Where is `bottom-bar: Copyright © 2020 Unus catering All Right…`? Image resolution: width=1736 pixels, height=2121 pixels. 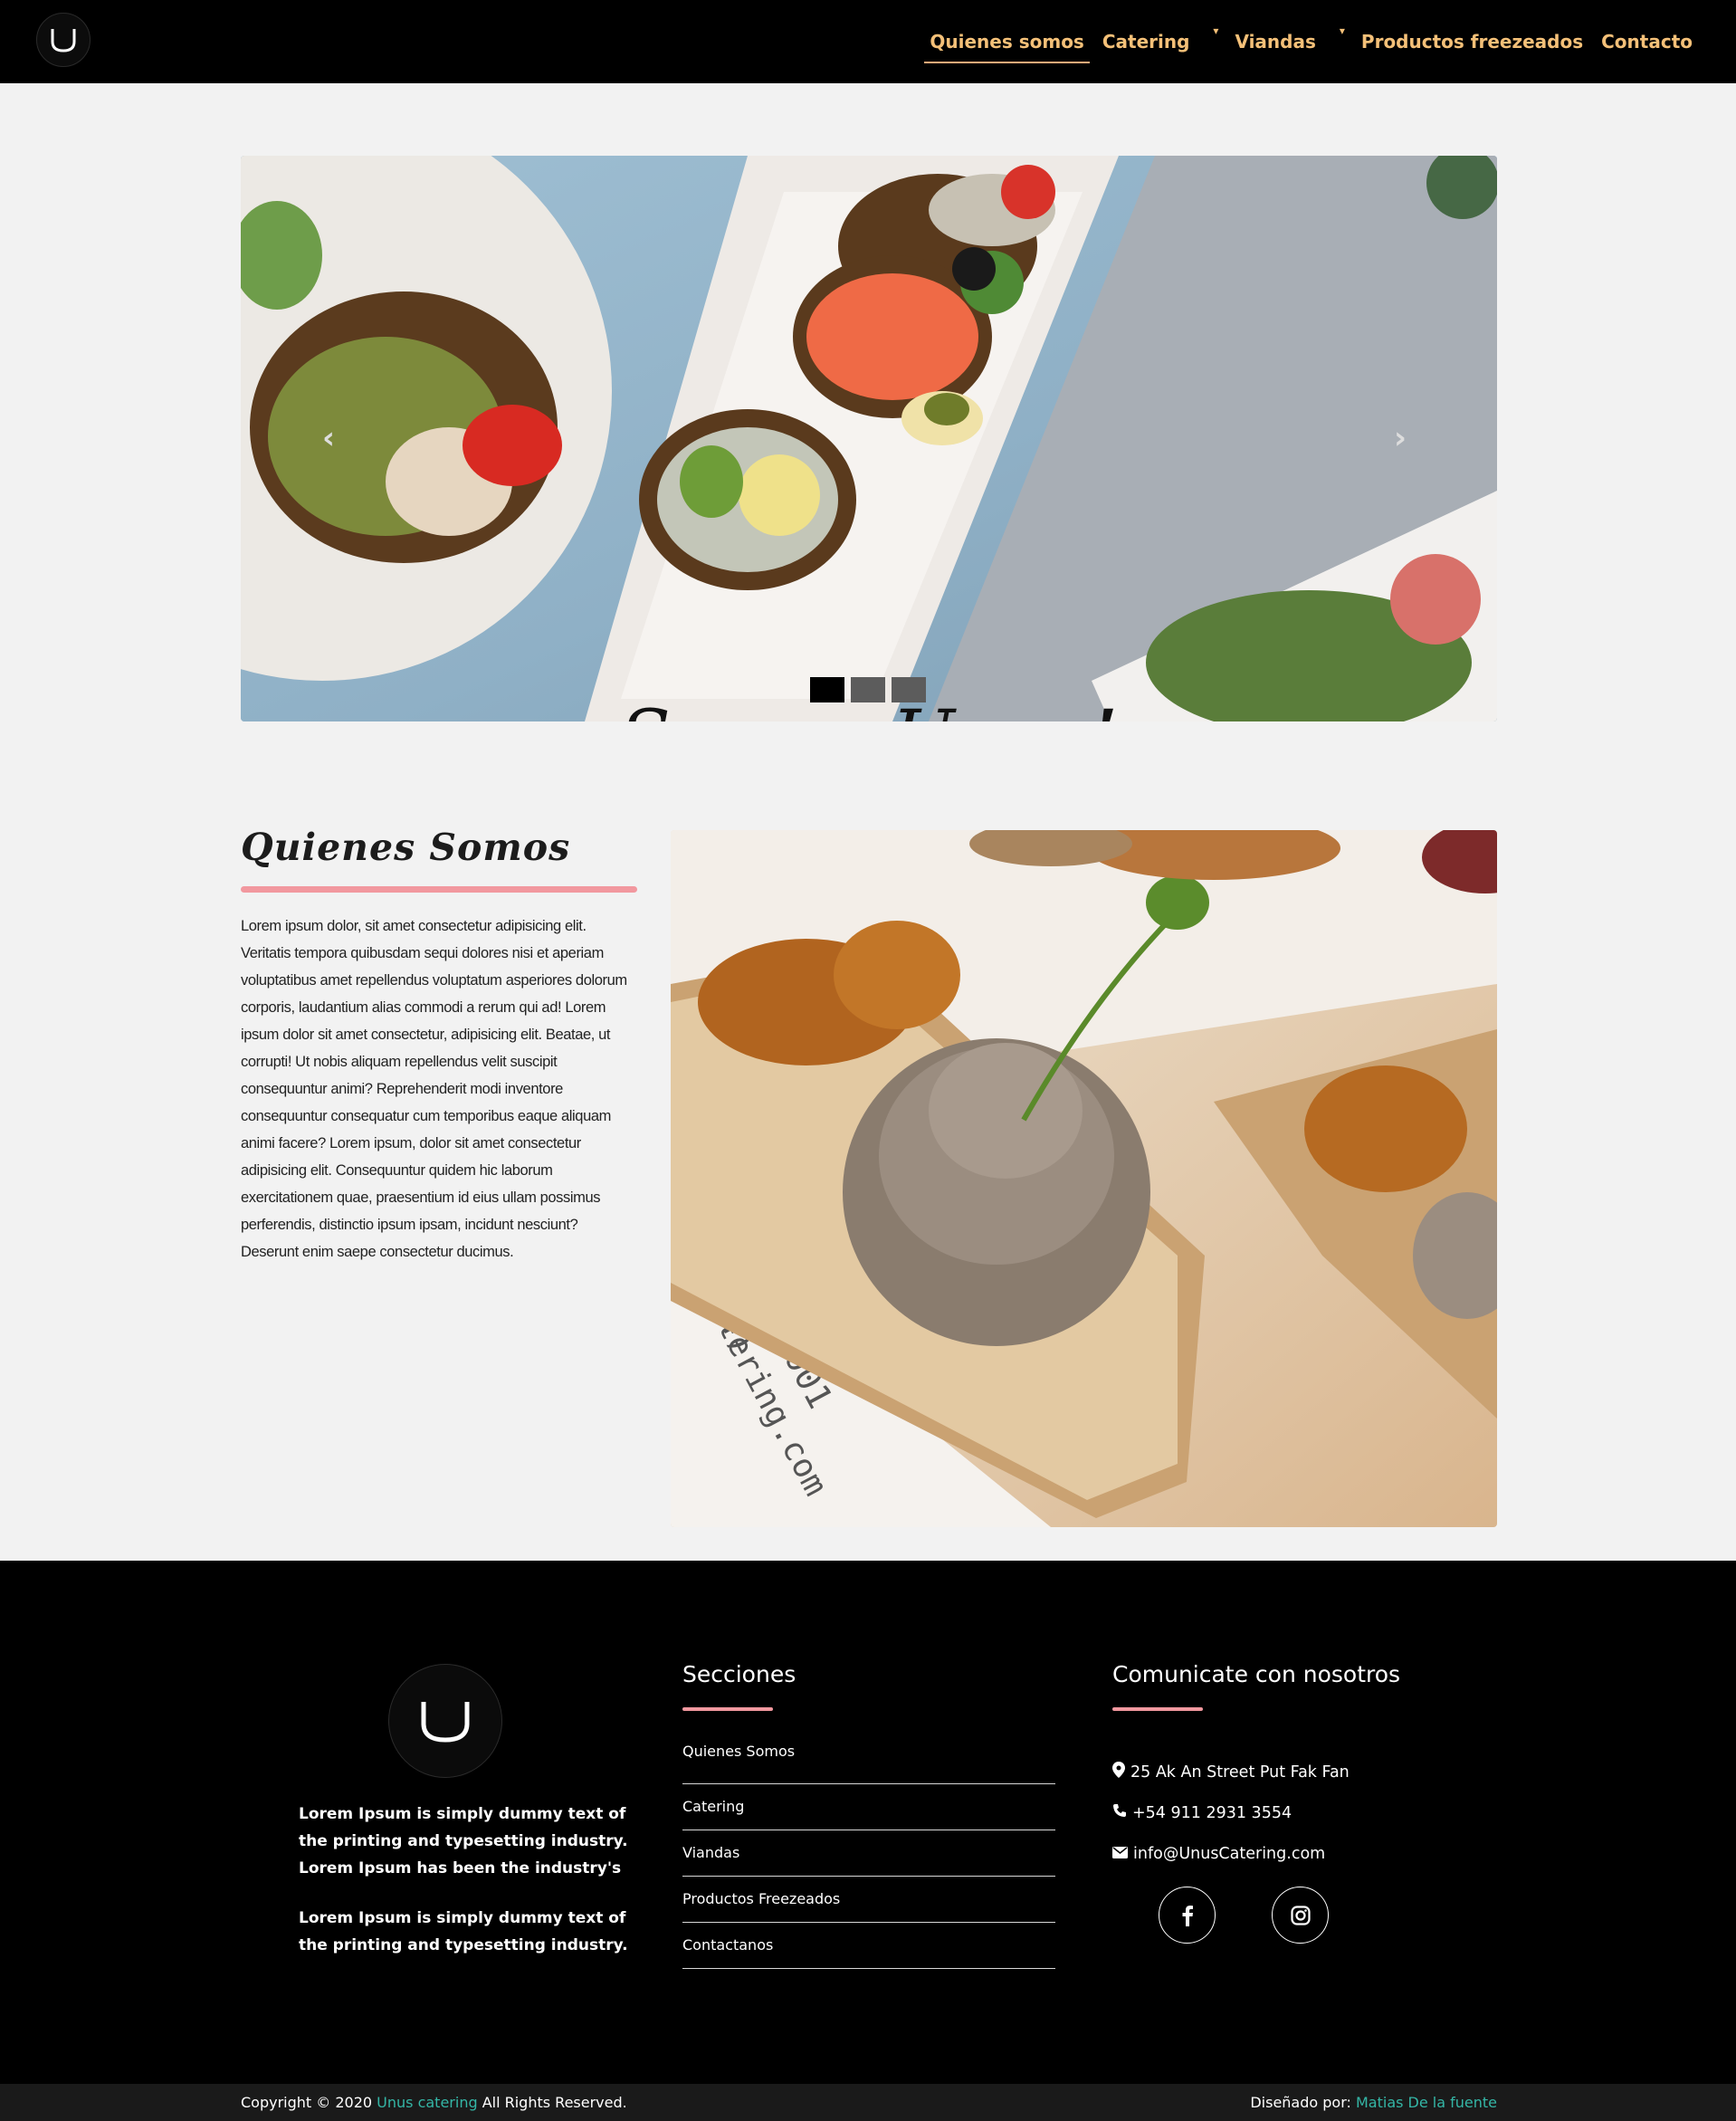 bottom-bar: Copyright © 2020 Unus catering All Right… is located at coordinates (868, 2102).